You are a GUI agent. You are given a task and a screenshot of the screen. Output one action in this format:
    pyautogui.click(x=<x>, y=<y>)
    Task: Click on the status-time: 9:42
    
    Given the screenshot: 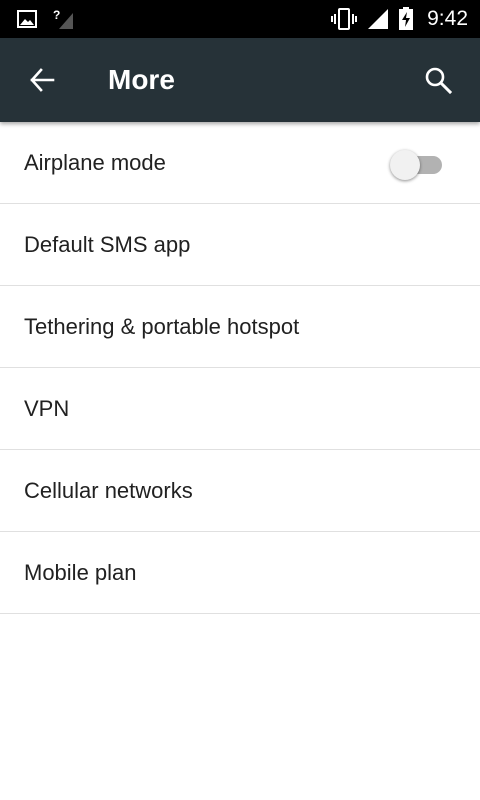 What is the action you would take?
    pyautogui.click(x=447, y=18)
    